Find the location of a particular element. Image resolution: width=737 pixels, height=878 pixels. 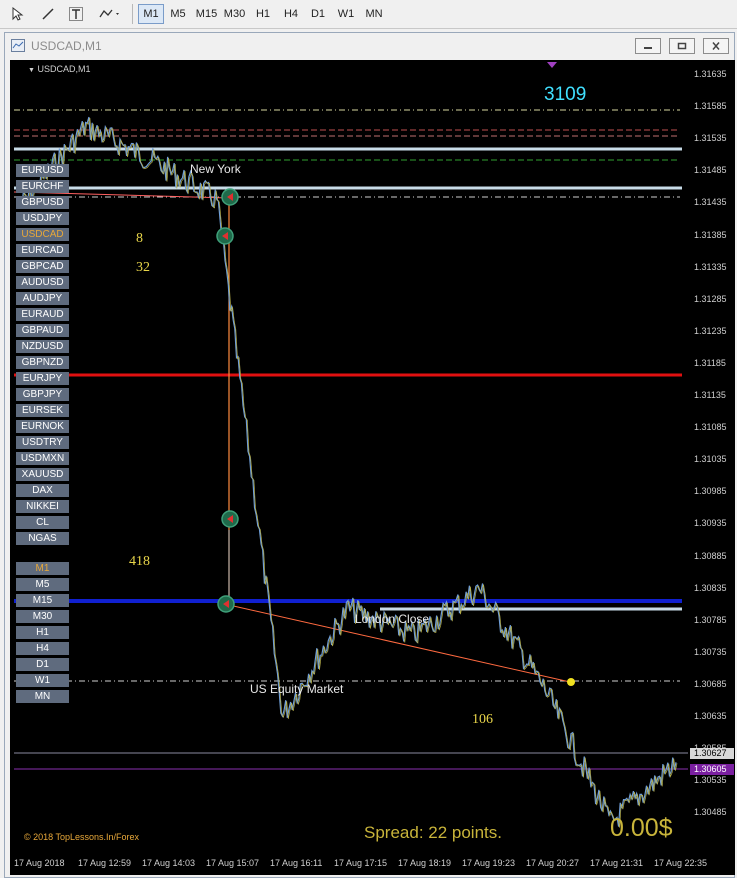

price-tick-label: 1.30935 is located at coordinates (710, 523).